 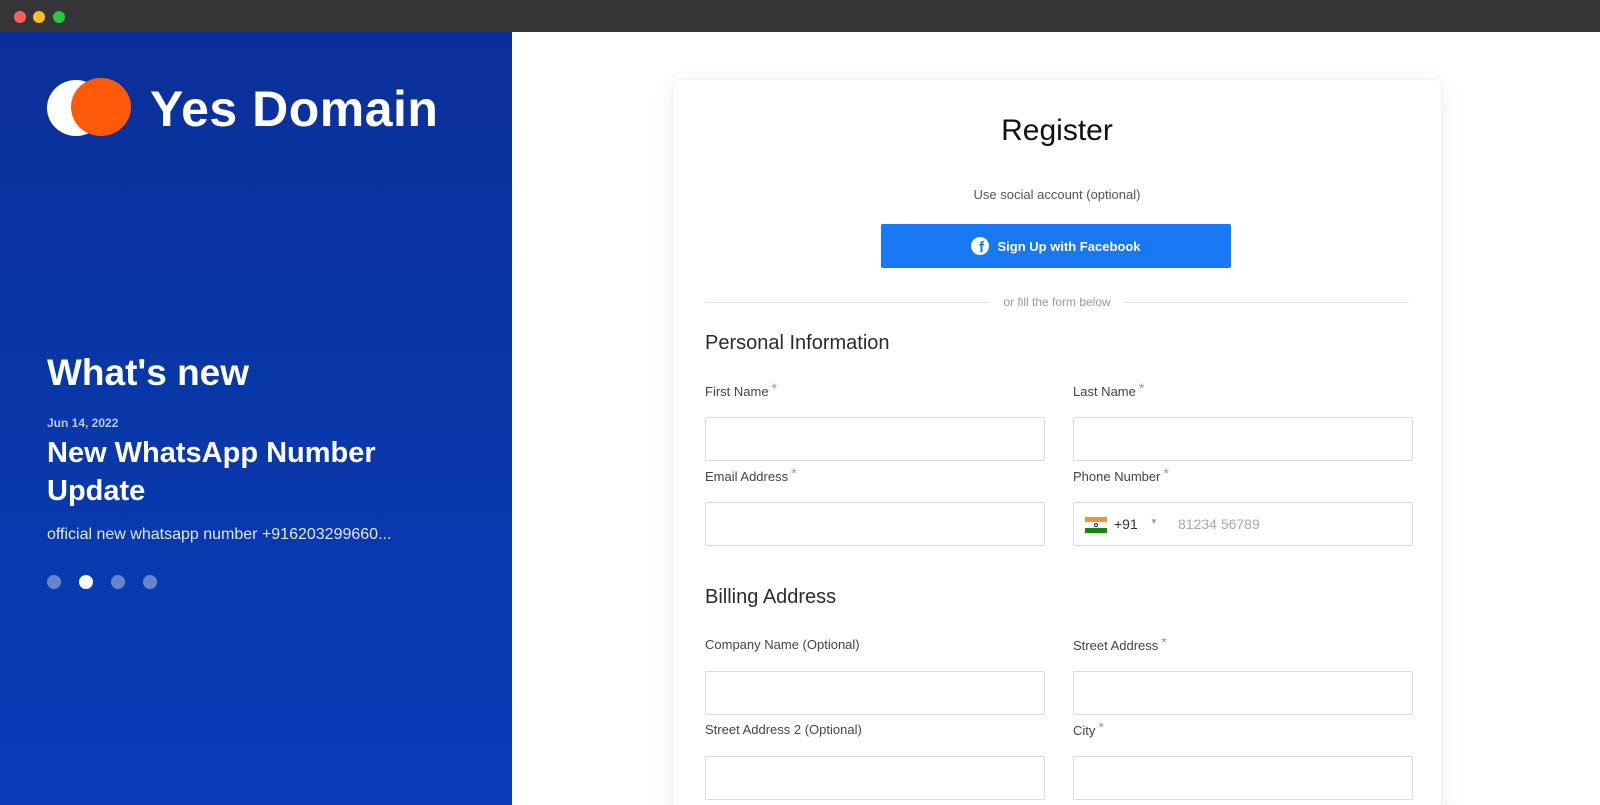 I want to click on social-account-caption: Use social account (optional), so click(x=1057, y=194).